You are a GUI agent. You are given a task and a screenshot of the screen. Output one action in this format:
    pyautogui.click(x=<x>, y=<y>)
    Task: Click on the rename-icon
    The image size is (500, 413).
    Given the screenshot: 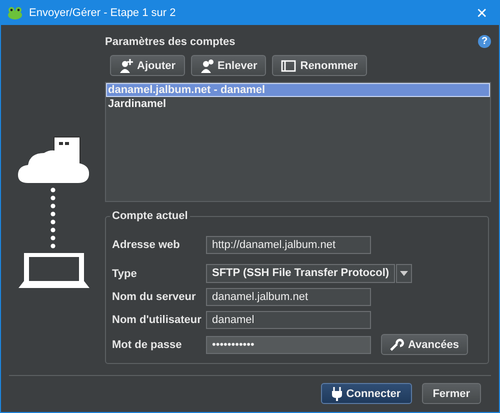 What is the action you would take?
    pyautogui.click(x=288, y=66)
    